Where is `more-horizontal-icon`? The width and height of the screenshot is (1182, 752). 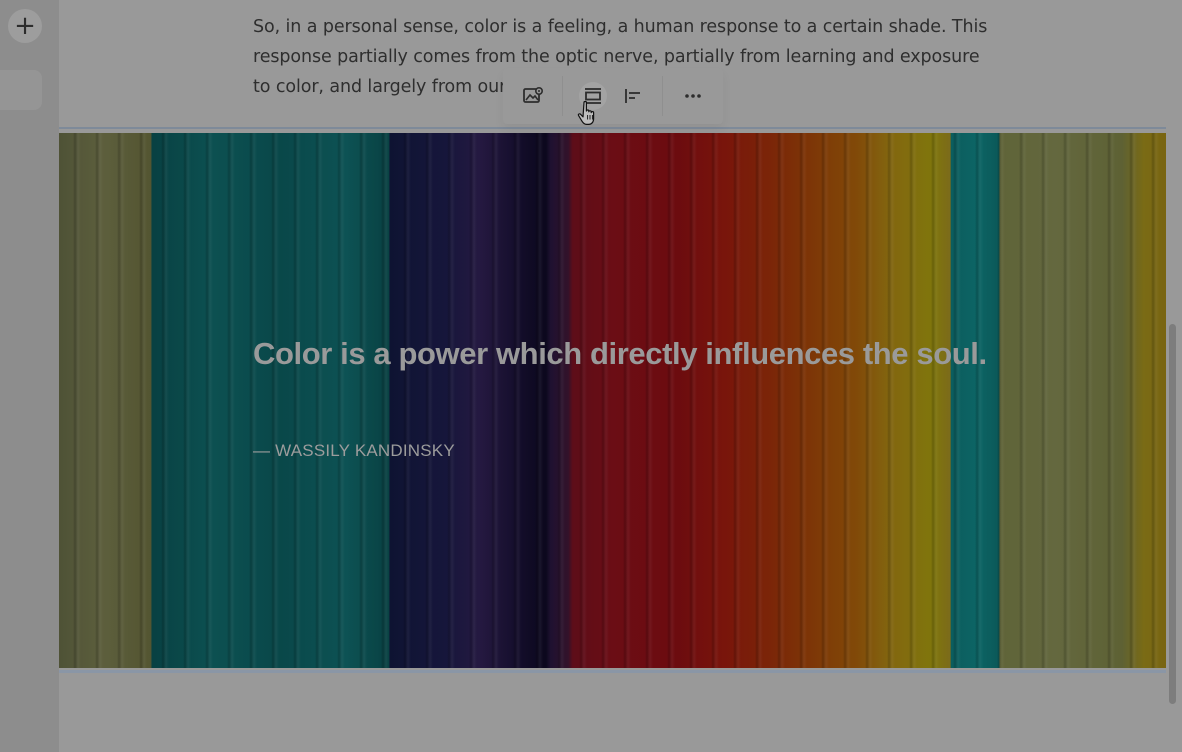 more-horizontal-icon is located at coordinates (693, 96).